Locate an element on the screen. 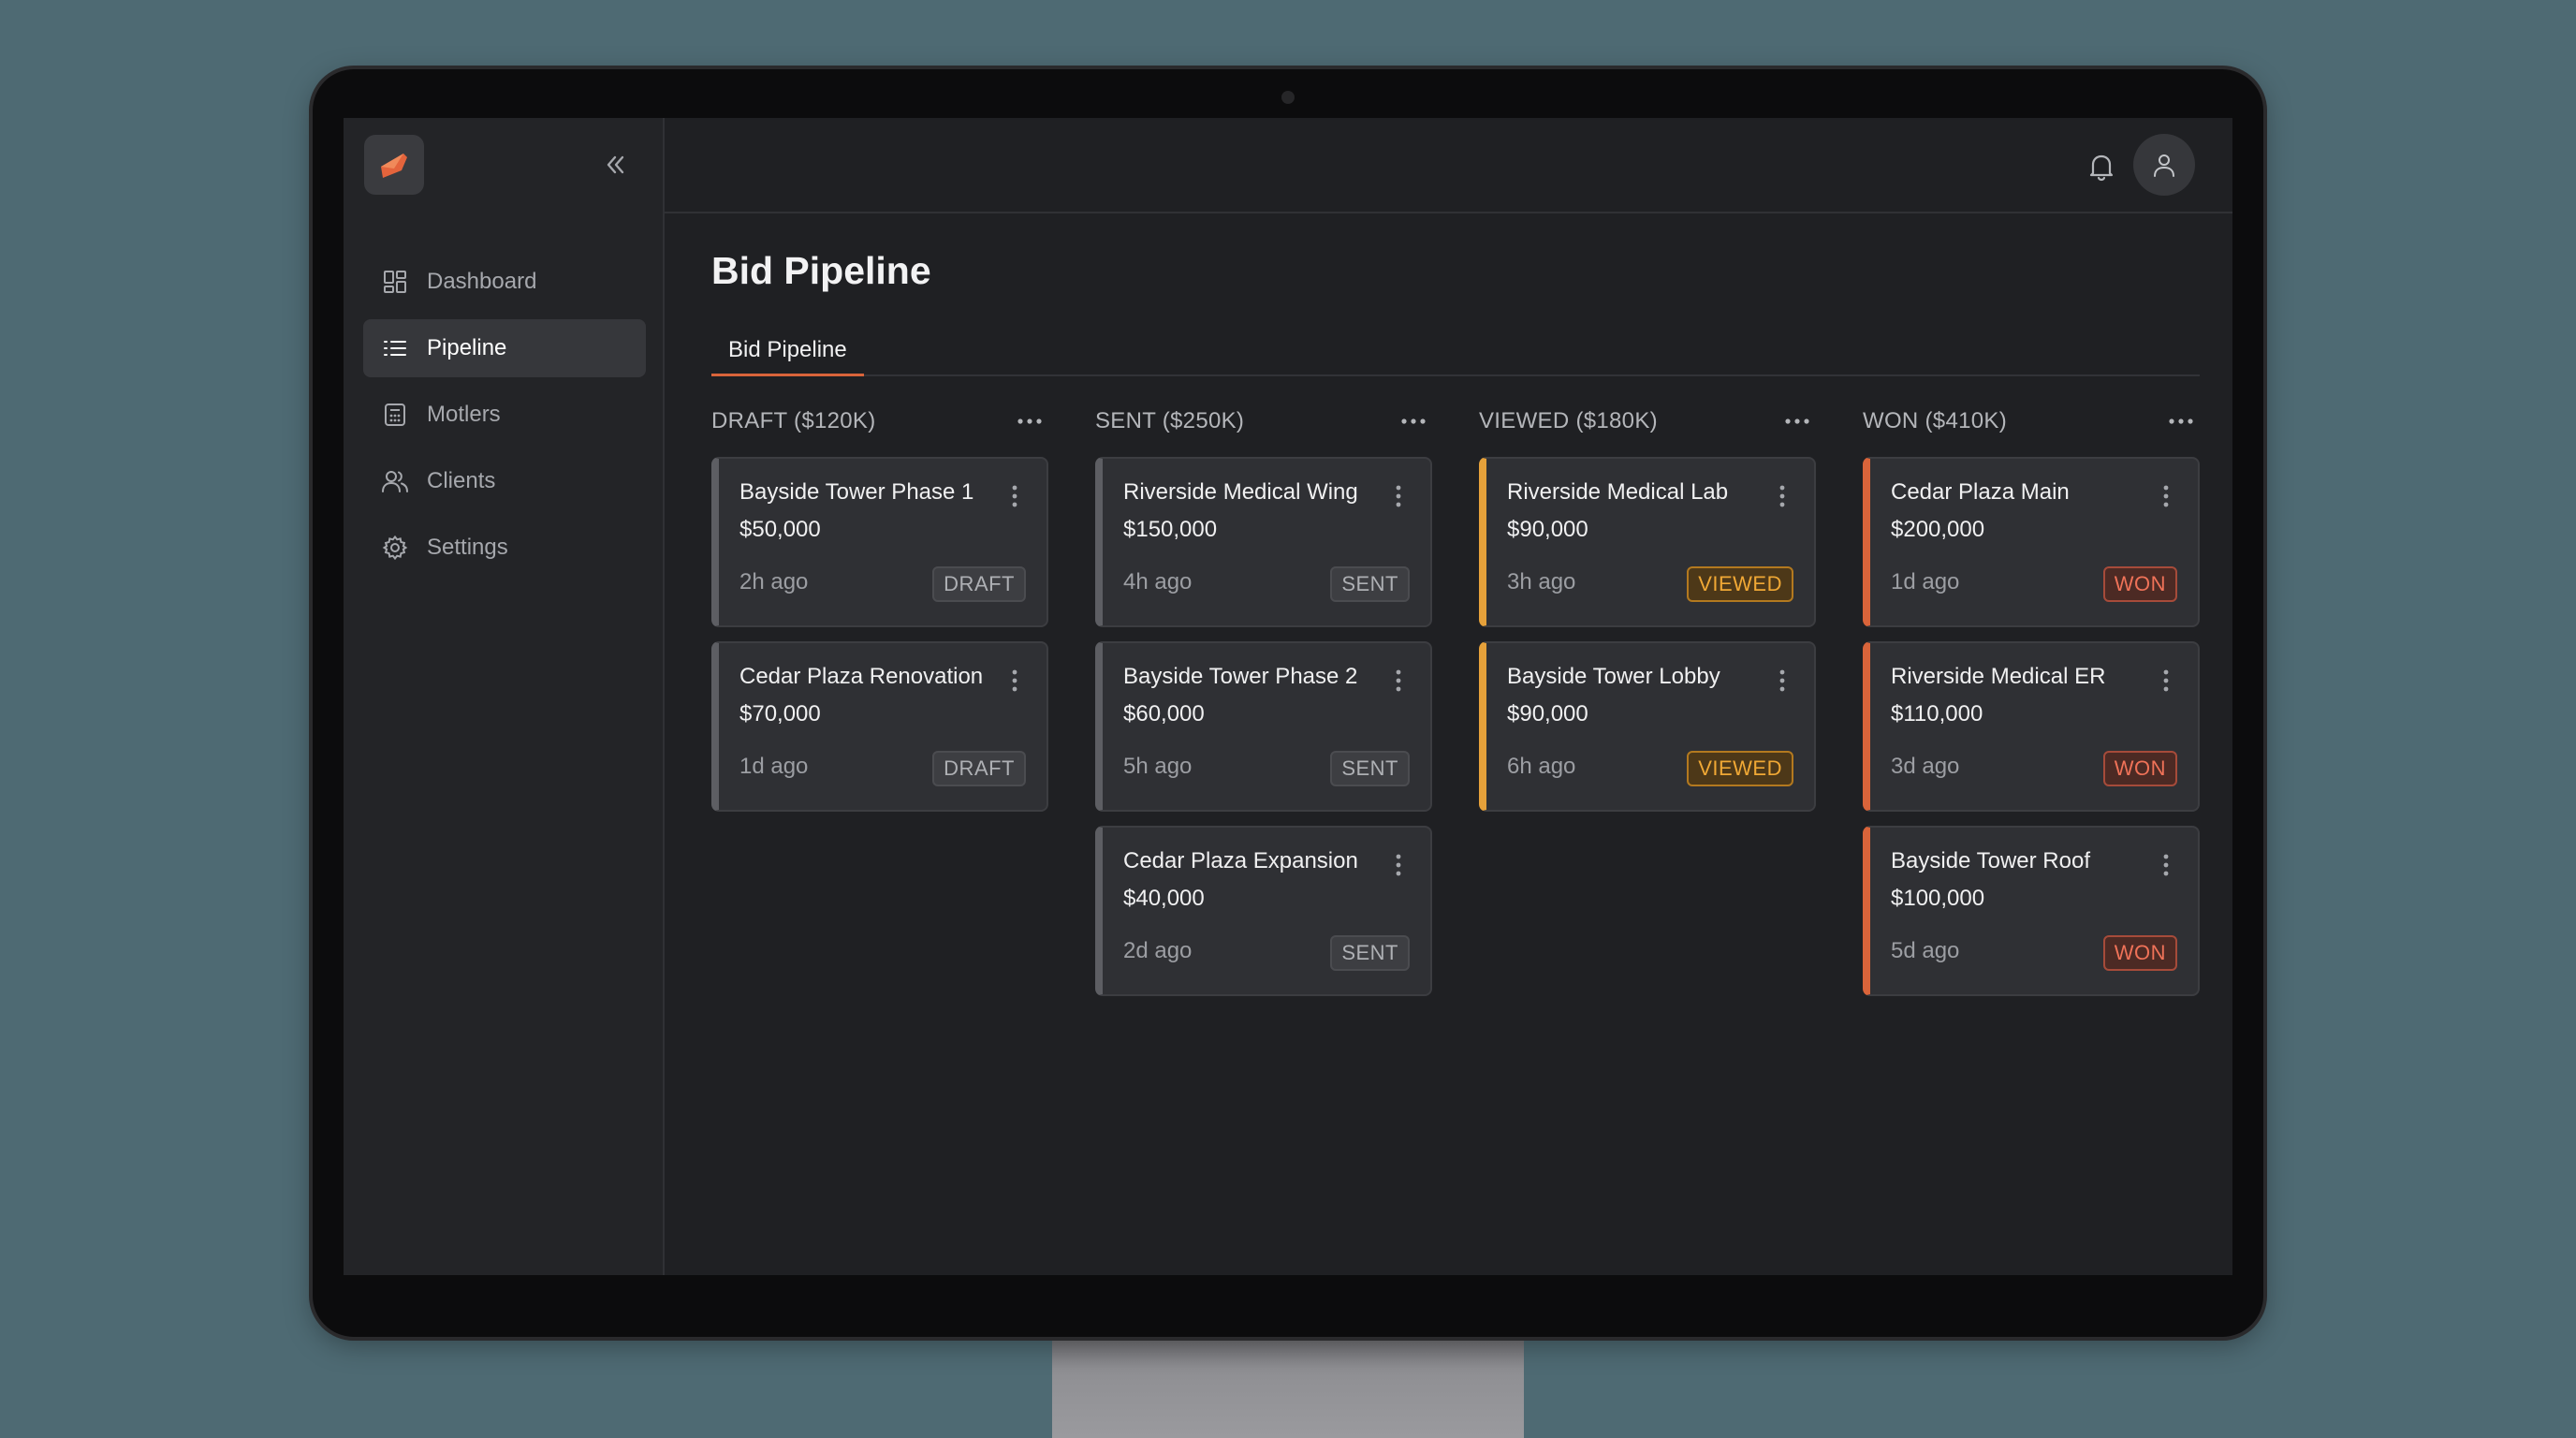  bid-amount: $90,000 is located at coordinates (1547, 713).